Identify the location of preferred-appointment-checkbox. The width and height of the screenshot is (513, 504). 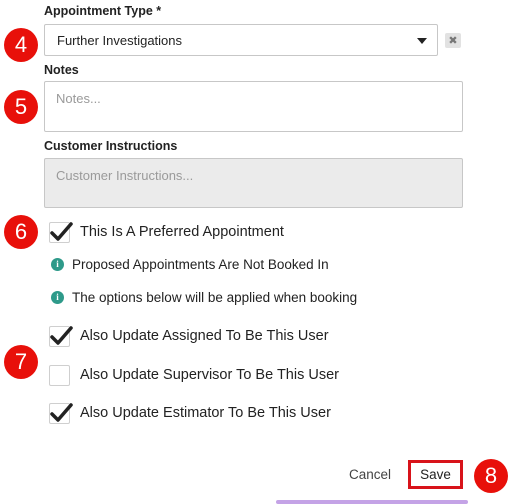
(61, 232).